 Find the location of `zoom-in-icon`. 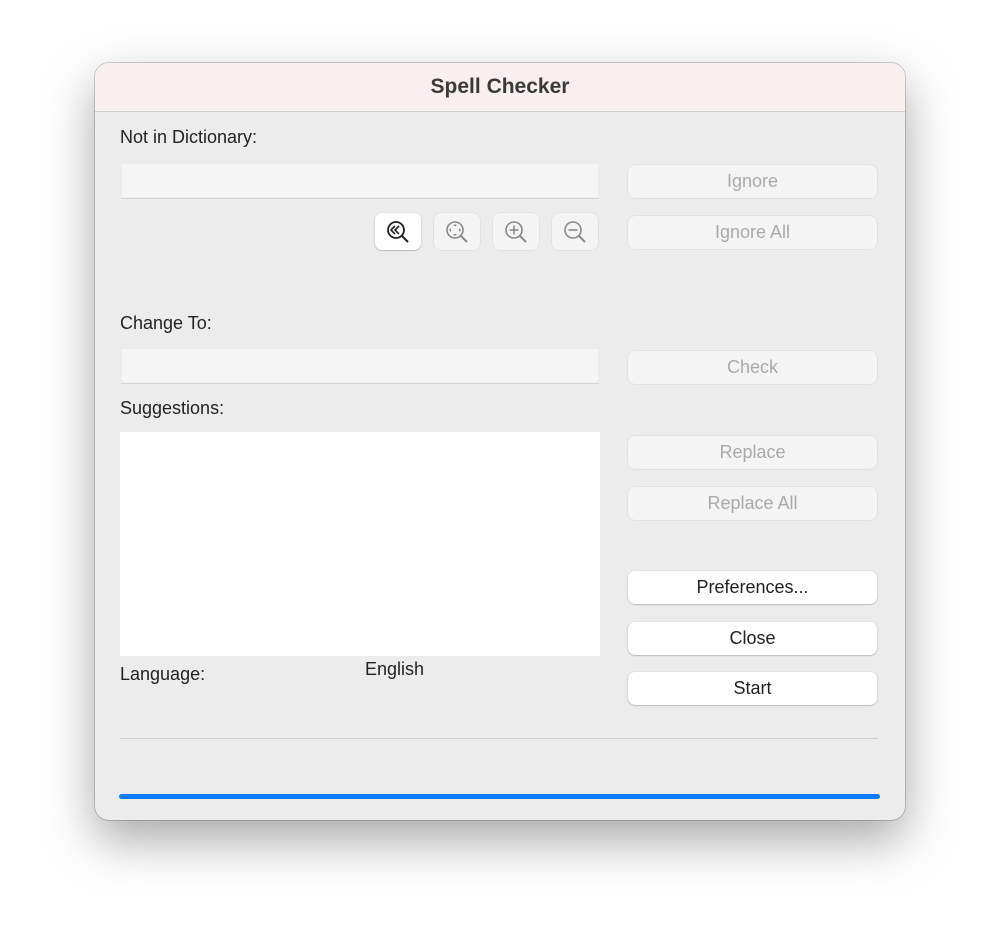

zoom-in-icon is located at coordinates (516, 231).